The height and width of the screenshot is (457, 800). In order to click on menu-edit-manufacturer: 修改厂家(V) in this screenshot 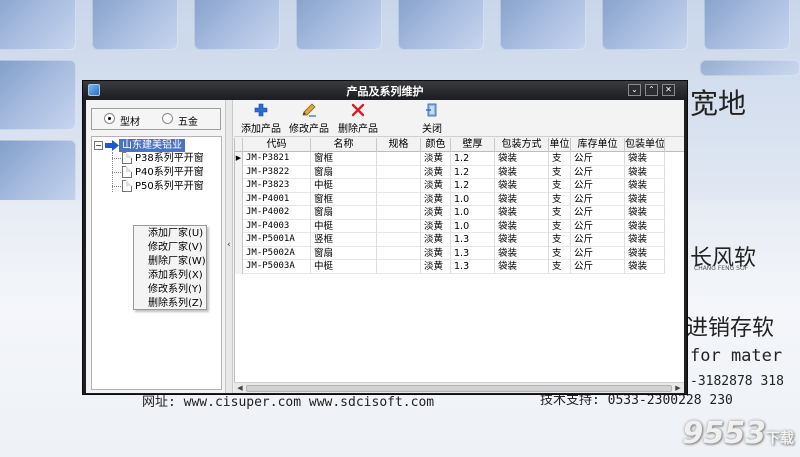, I will do `click(170, 248)`.